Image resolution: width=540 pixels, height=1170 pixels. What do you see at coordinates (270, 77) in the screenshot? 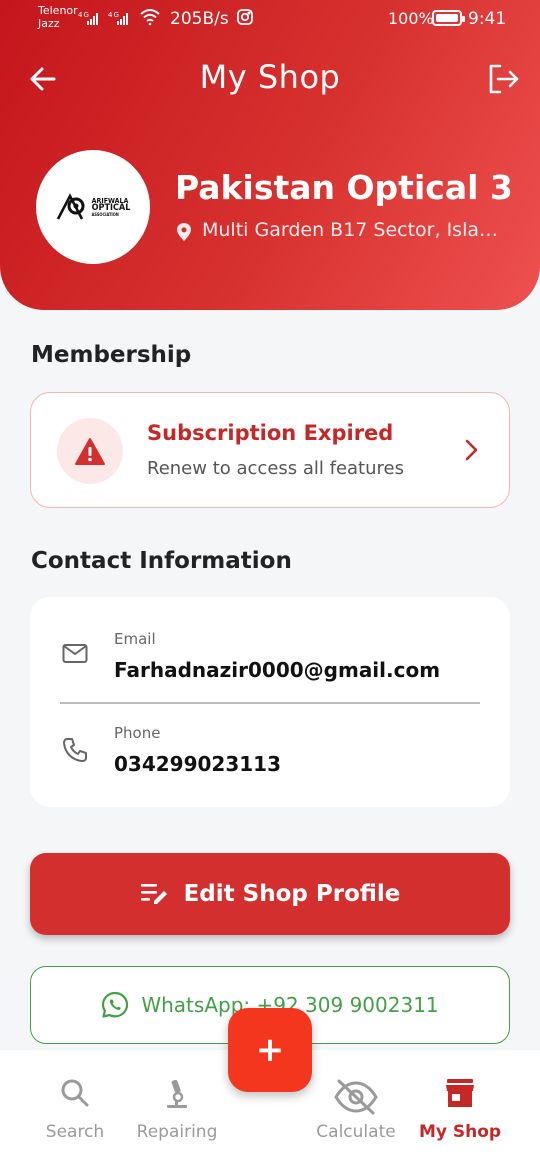
I see `page-title: My Shop` at bounding box center [270, 77].